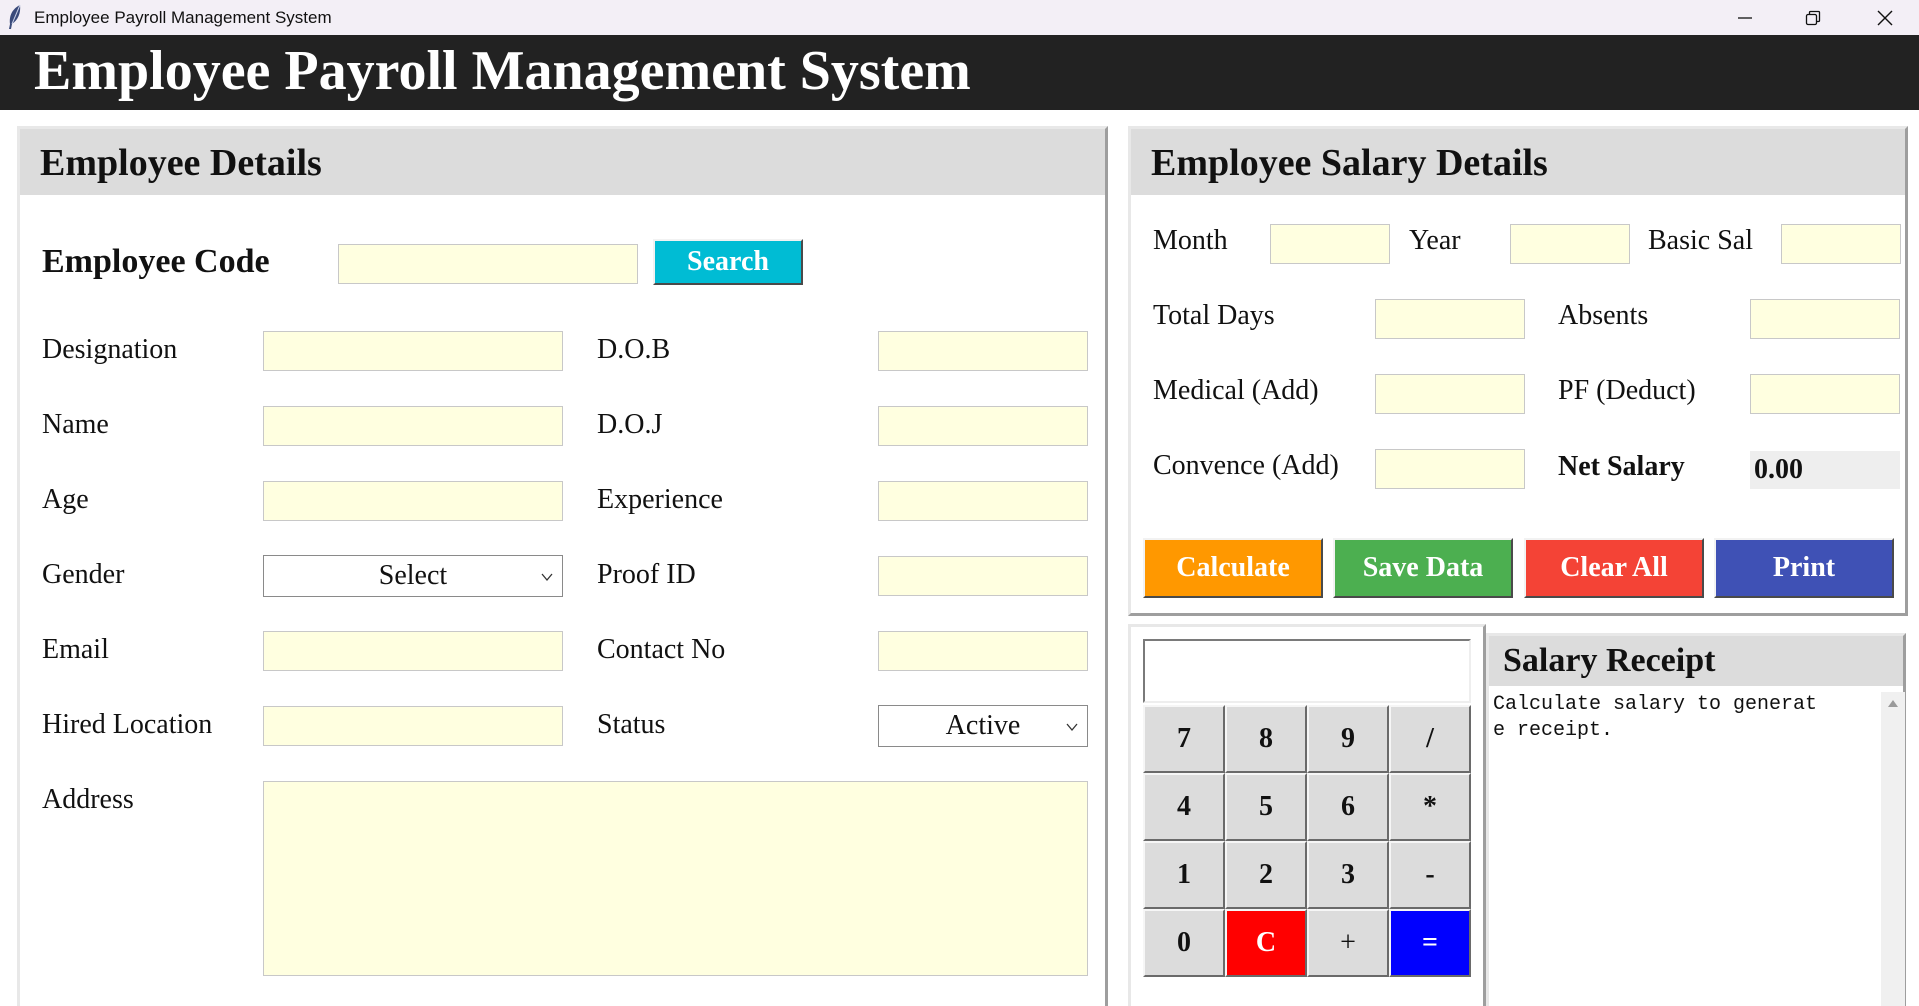 Image resolution: width=1919 pixels, height=1006 pixels. What do you see at coordinates (1893, 703) in the screenshot?
I see `scroll-up-icon` at bounding box center [1893, 703].